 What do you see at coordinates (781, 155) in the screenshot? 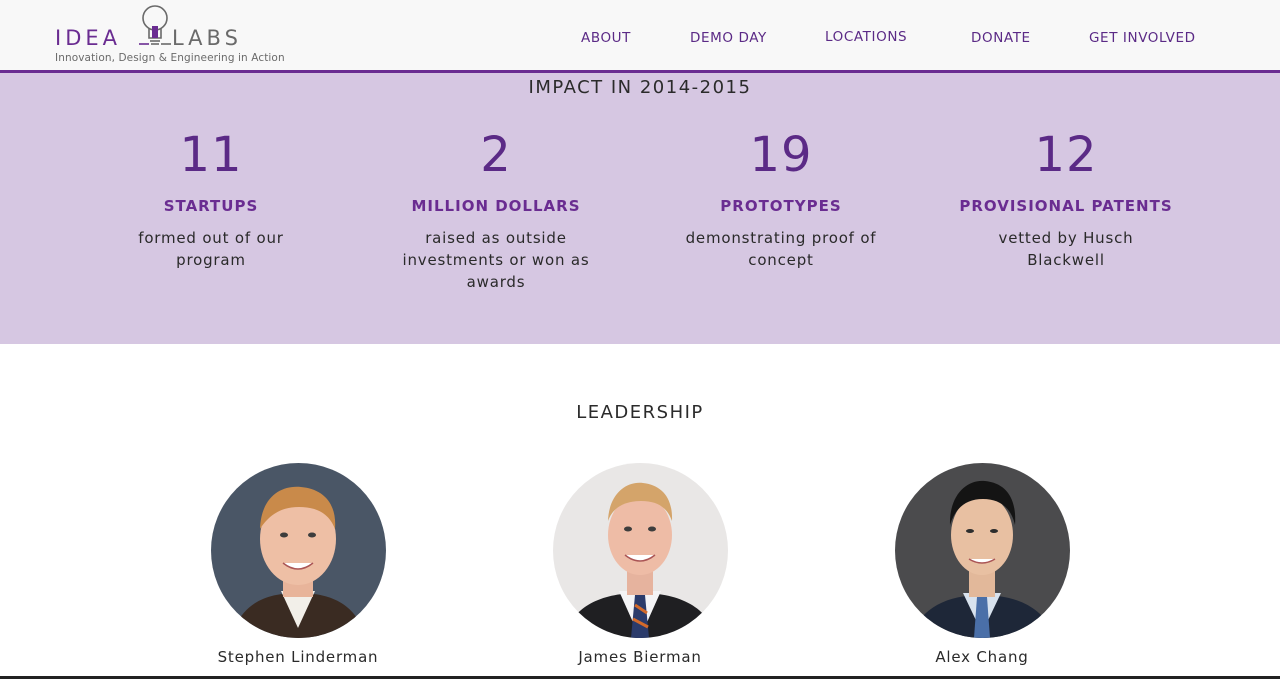
I see `stat-number: 19` at bounding box center [781, 155].